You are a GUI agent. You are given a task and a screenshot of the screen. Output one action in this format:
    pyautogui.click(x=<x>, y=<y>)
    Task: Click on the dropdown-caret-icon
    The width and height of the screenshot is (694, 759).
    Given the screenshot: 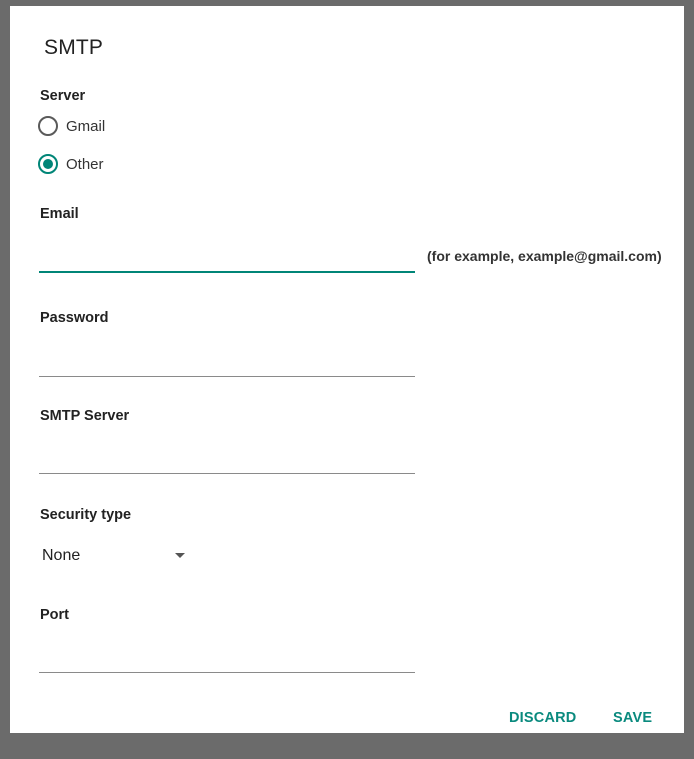 What is the action you would take?
    pyautogui.click(x=180, y=555)
    